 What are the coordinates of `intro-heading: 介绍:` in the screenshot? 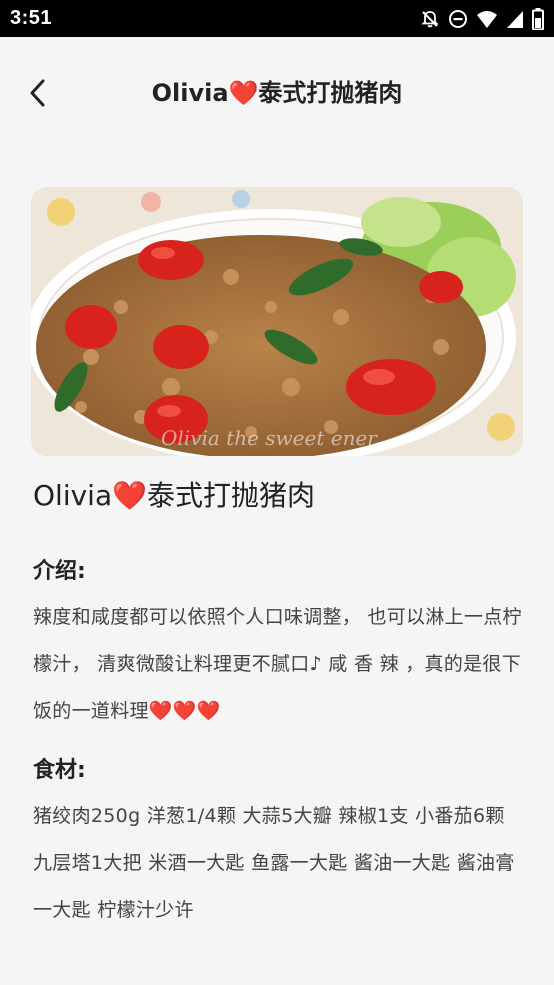 It's located at (59, 571).